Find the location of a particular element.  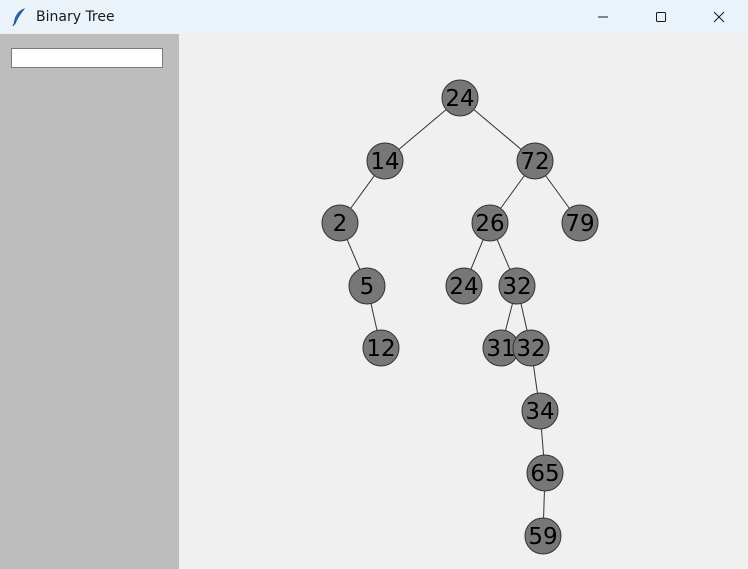

tree-node-label: 65 is located at coordinates (544, 474).